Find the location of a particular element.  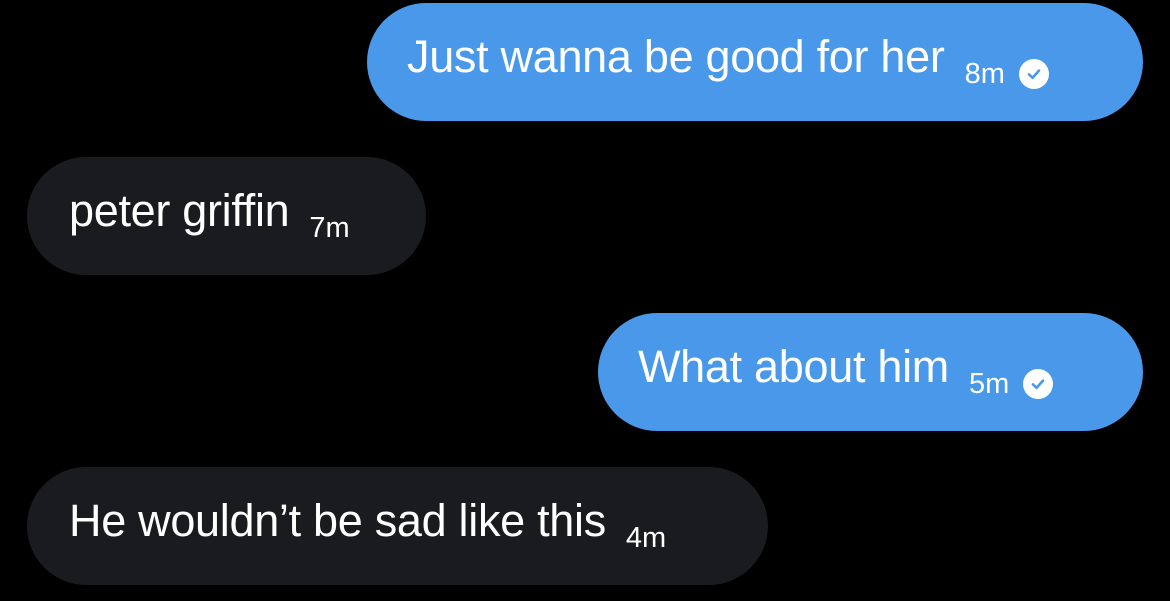

received-message-bubble: peter griffin 7m is located at coordinates (226, 216).